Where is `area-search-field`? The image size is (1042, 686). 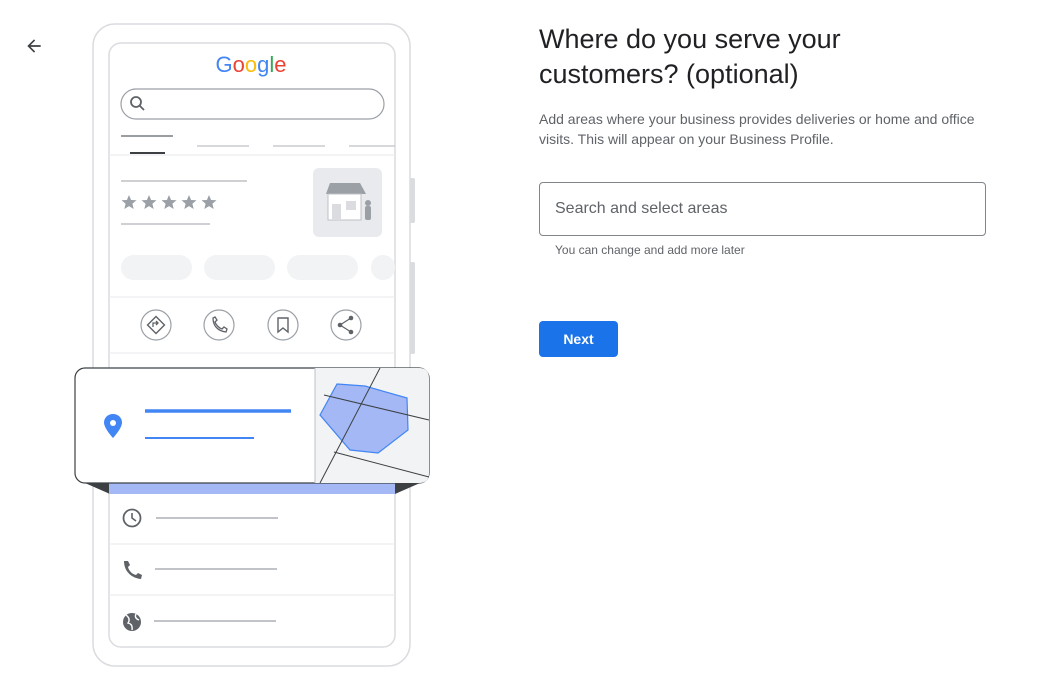 area-search-field is located at coordinates (762, 209).